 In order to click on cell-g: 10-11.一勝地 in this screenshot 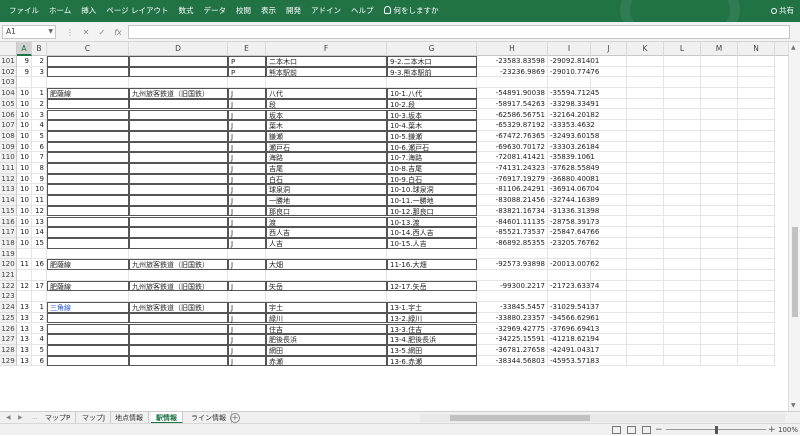, I will do `click(432, 200)`.